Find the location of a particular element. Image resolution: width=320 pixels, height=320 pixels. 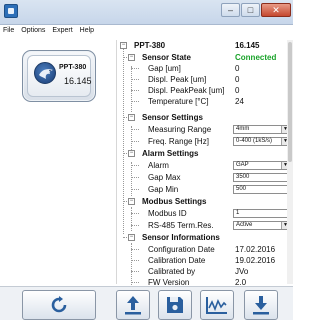

menu-help: Help is located at coordinates (87, 31).